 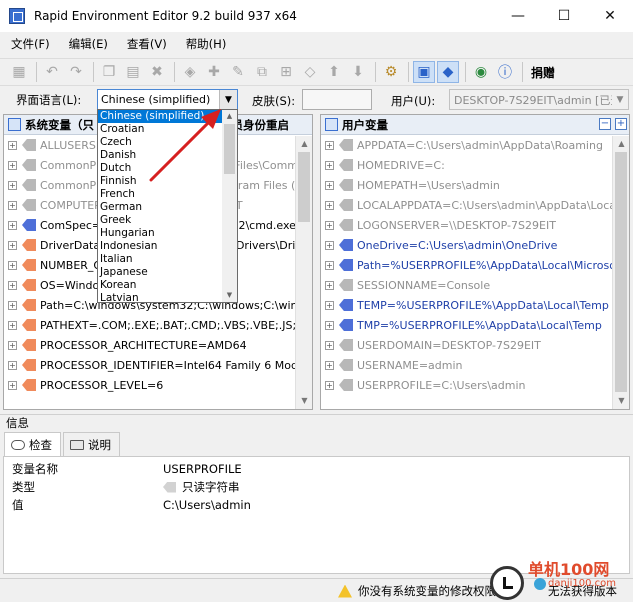 I want to click on duplicate-icon: ⧉, so click(x=262, y=72).